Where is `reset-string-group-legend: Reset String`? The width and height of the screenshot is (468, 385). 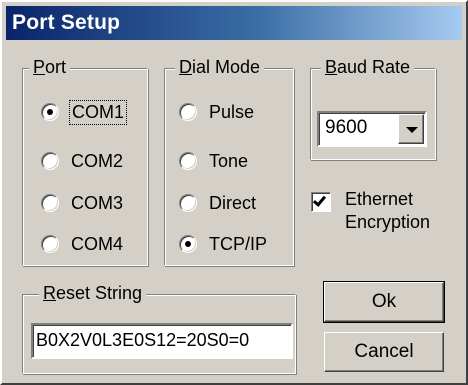
reset-string-group-legend: Reset String is located at coordinates (93, 293).